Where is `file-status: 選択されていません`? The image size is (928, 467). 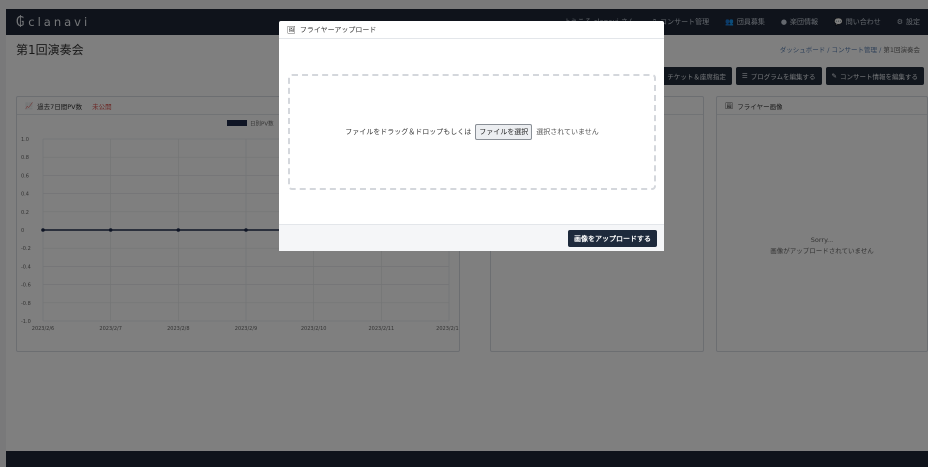 file-status: 選択されていません is located at coordinates (567, 132).